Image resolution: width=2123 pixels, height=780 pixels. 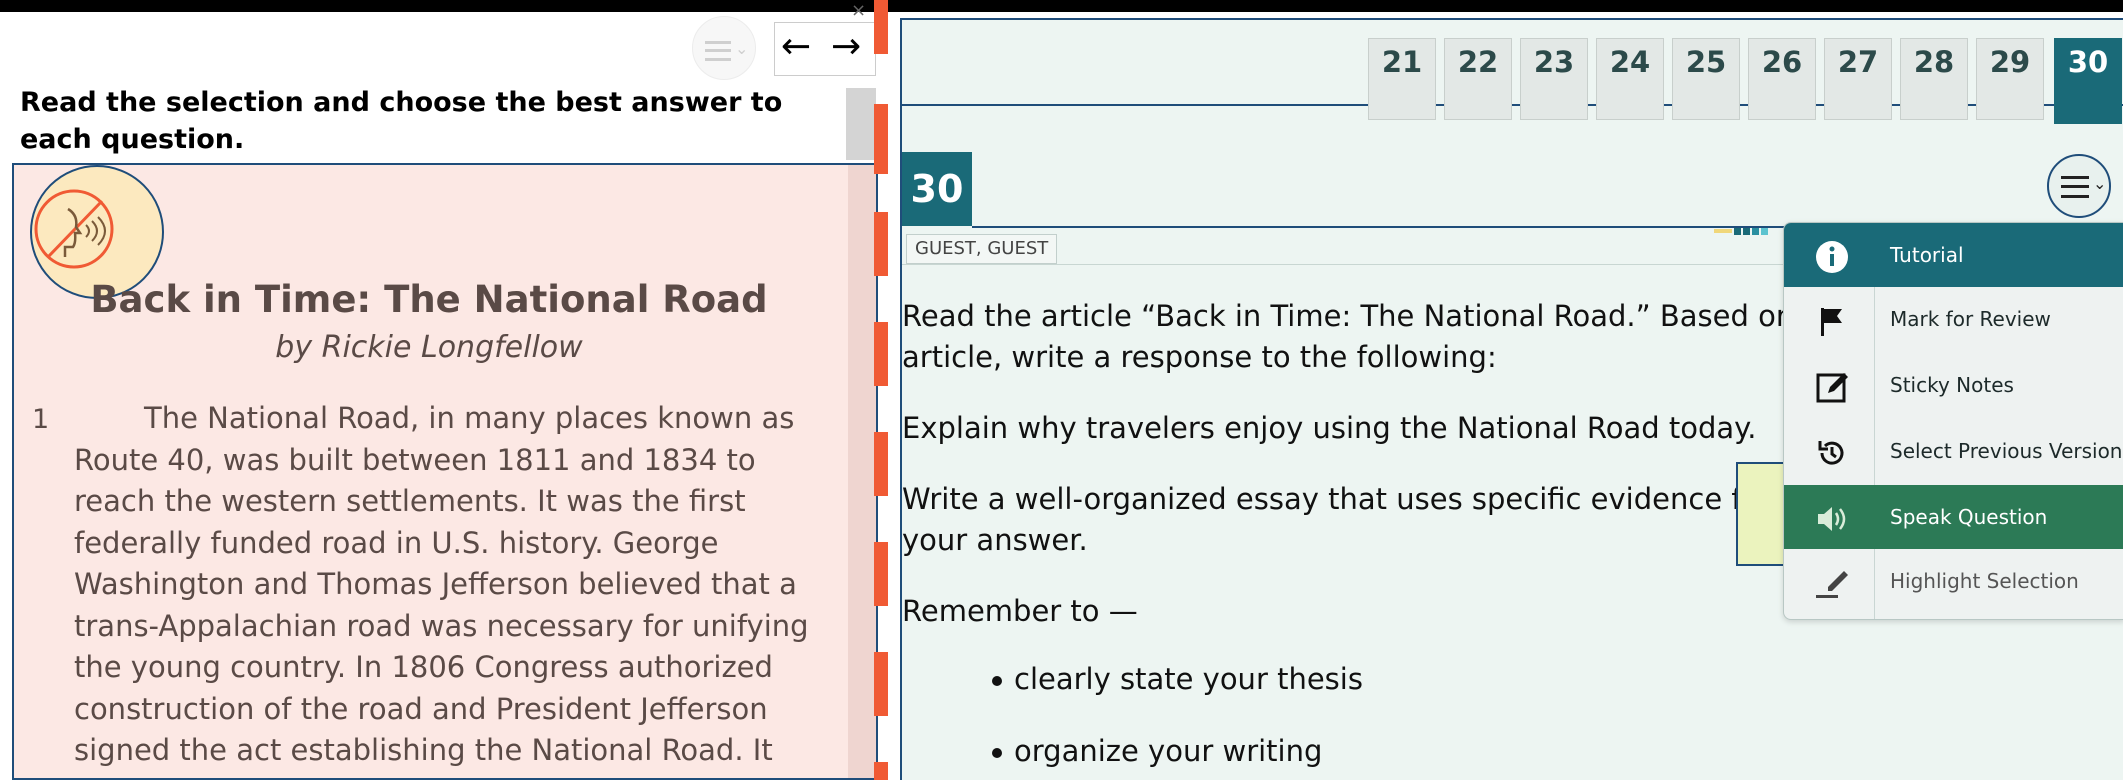 I want to click on passage-menu-button: ⌄, so click(x=724, y=48).